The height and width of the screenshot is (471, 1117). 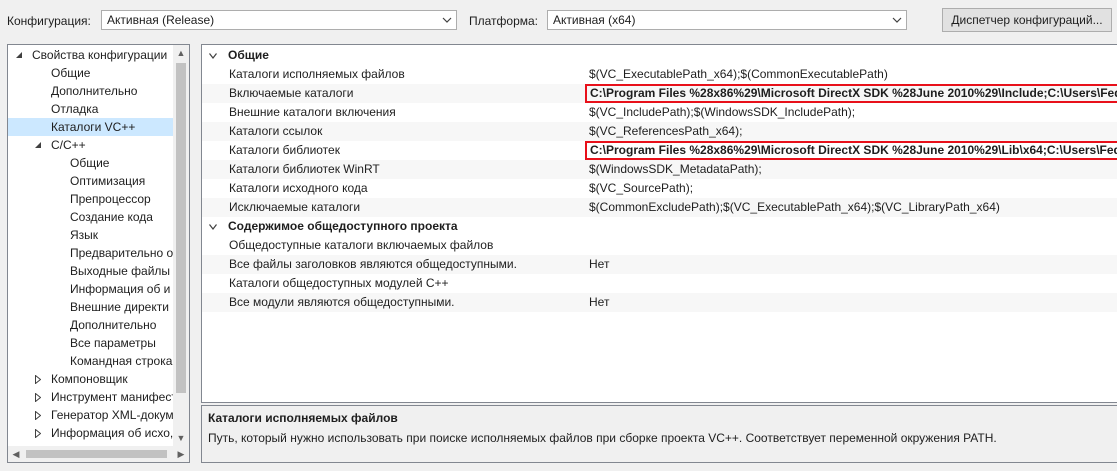 I want to click on tree-item-label: Свойства конфигурации, so click(x=100, y=55).